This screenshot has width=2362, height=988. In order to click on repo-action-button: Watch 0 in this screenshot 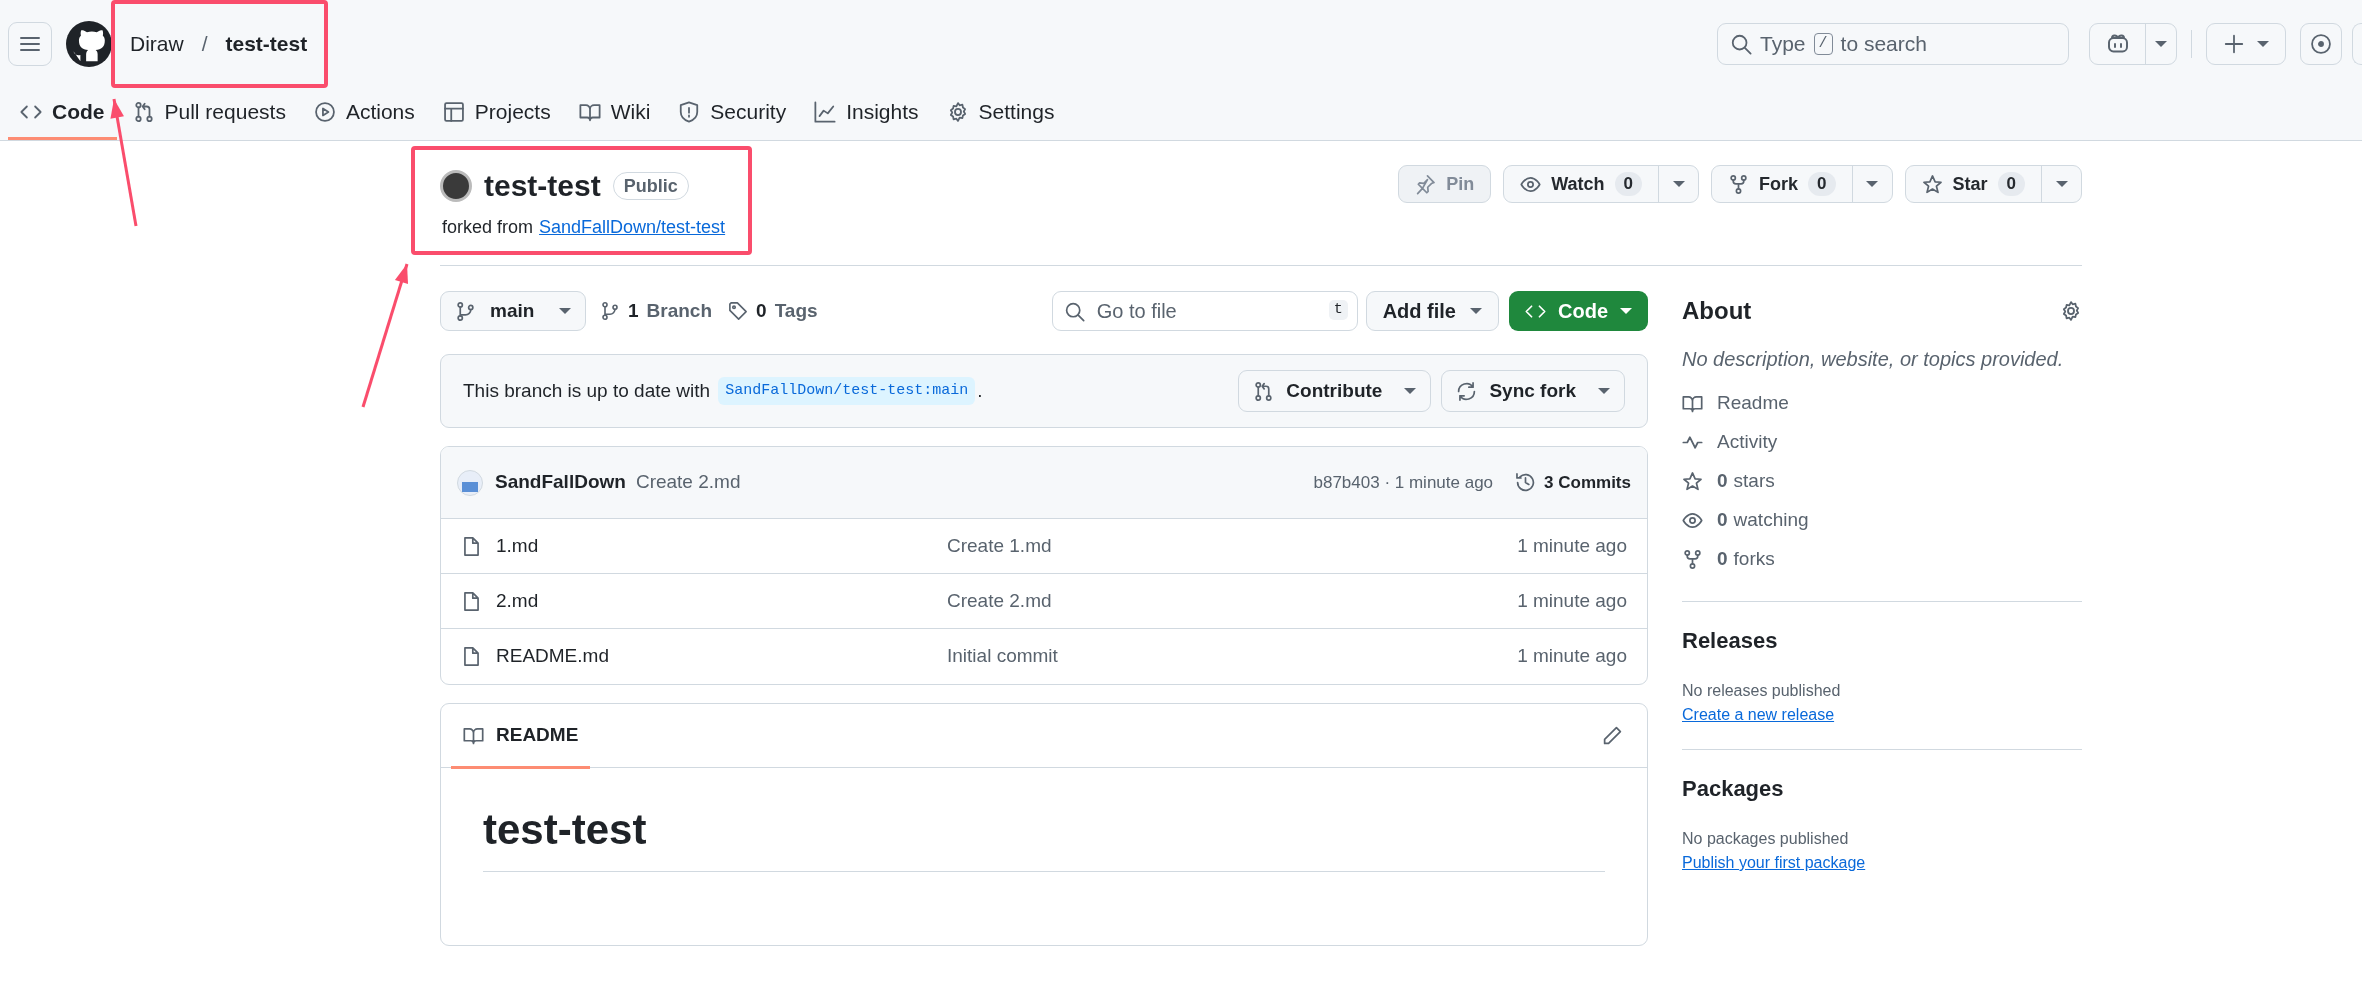, I will do `click(1601, 184)`.